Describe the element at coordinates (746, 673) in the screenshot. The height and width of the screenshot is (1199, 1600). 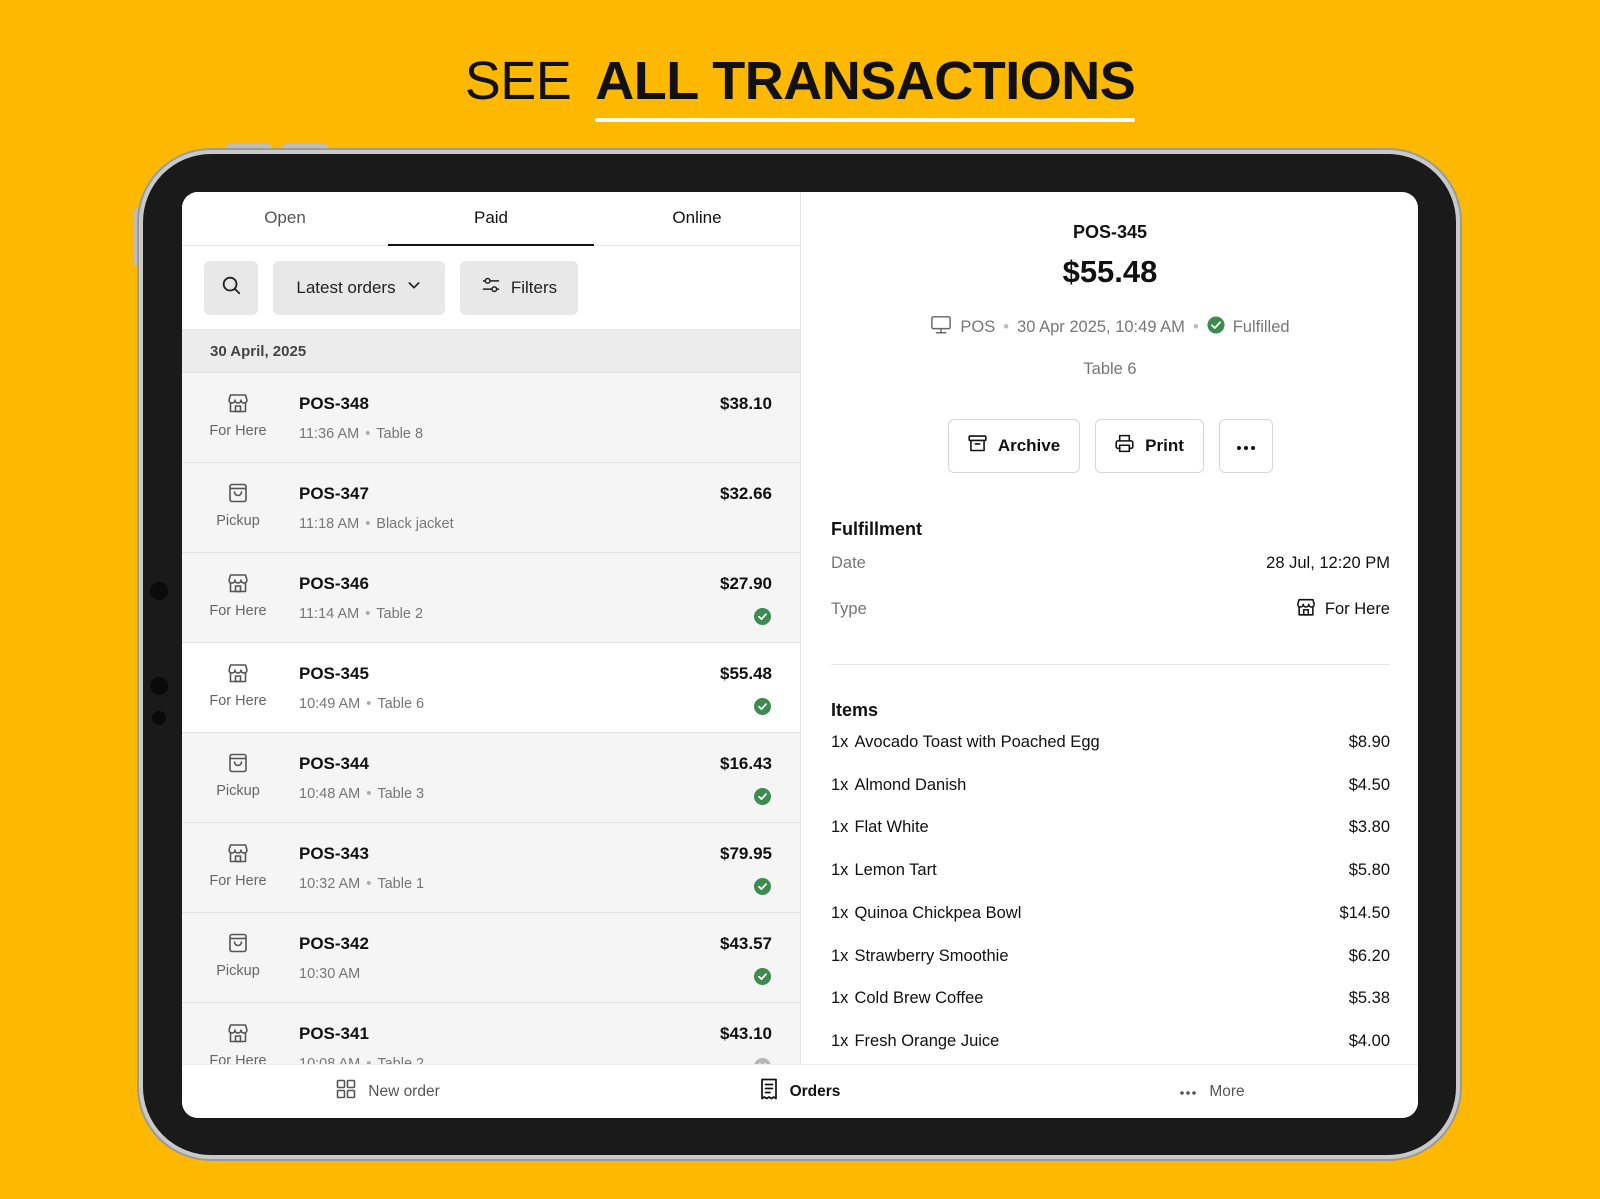
I see `order-amount: $55.48` at that location.